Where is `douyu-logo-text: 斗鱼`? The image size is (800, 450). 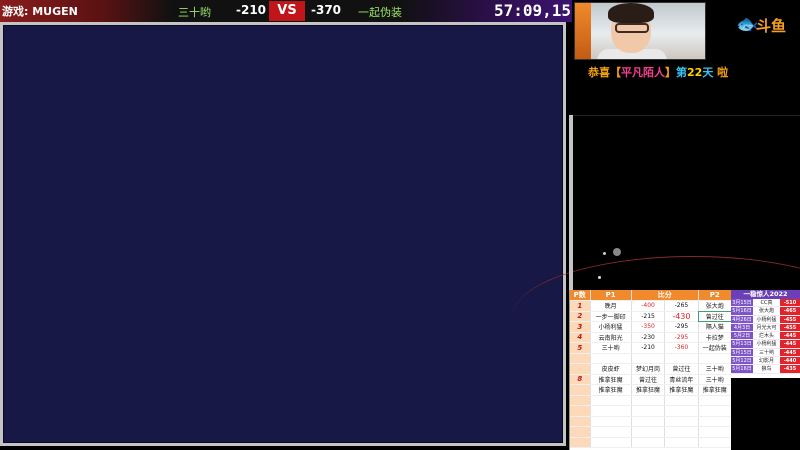 douyu-logo-text: 斗鱼 is located at coordinates (771, 26).